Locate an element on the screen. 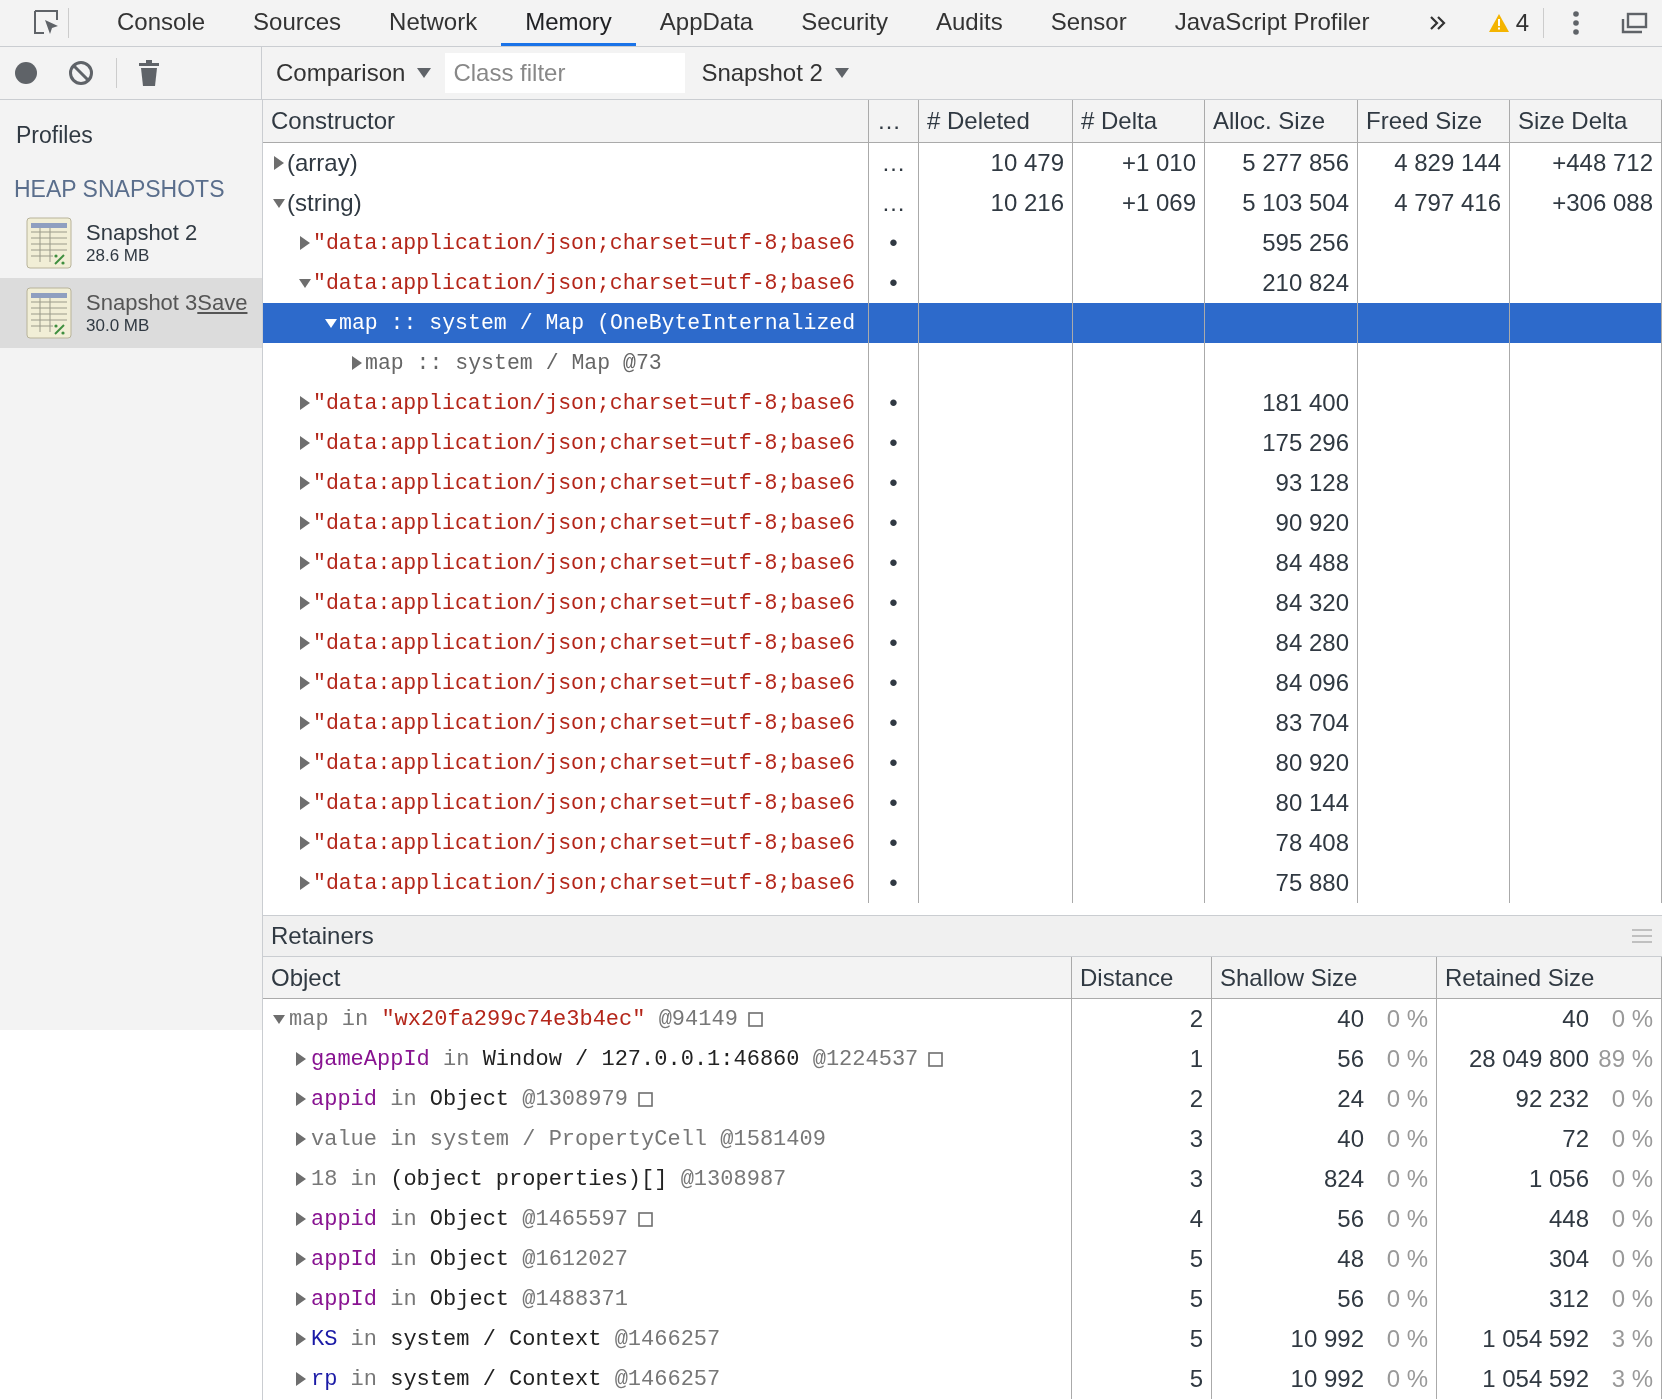 The height and width of the screenshot is (1400, 1662). table-row: (array) … 10 479 +1 010 5 277 856 4 829 144 +448 712 is located at coordinates (962, 163).